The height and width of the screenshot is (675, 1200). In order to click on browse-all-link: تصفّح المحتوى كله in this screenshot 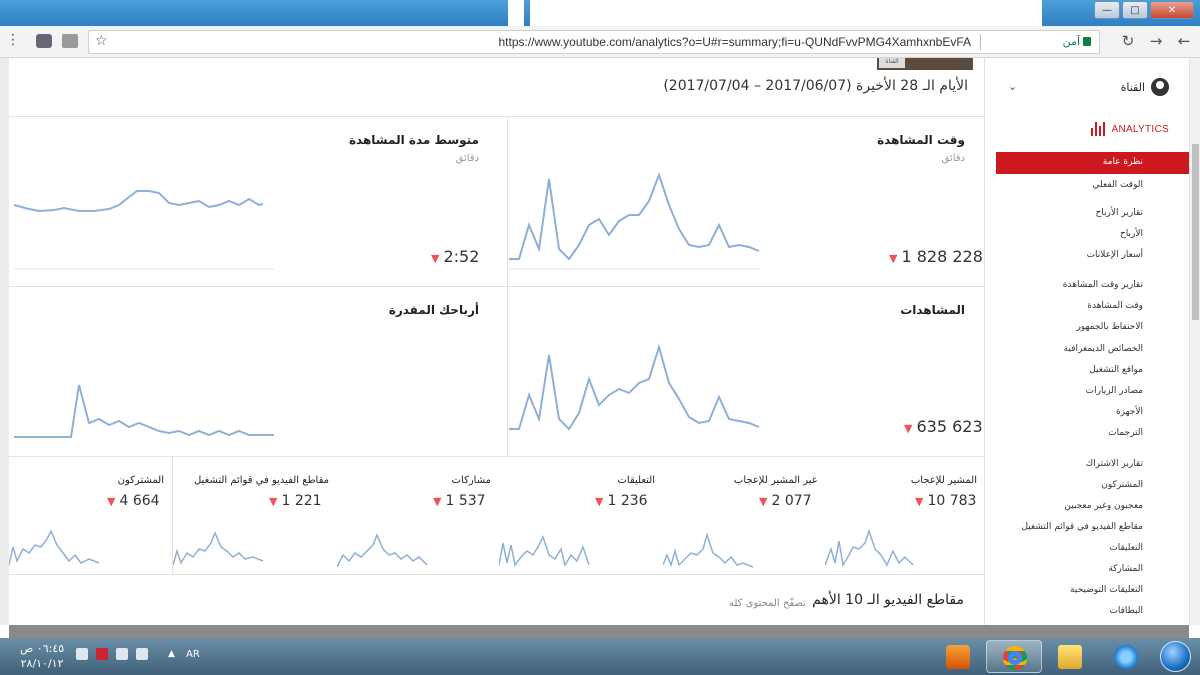, I will do `click(767, 603)`.